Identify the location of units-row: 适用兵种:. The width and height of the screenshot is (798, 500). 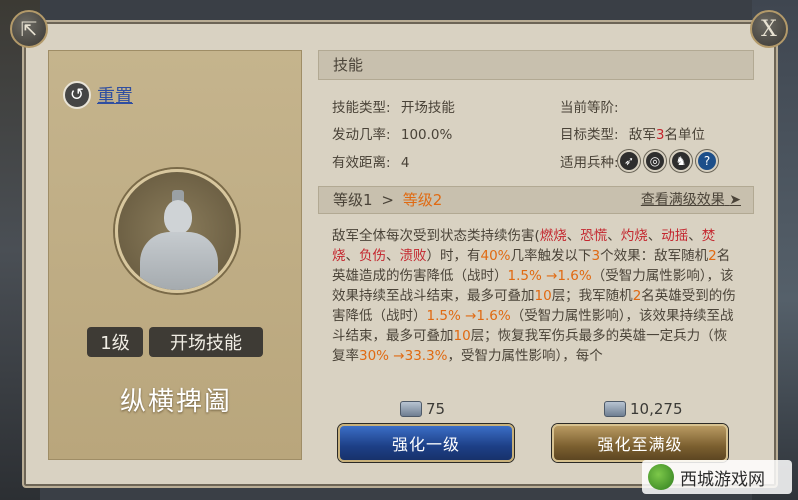
(589, 161).